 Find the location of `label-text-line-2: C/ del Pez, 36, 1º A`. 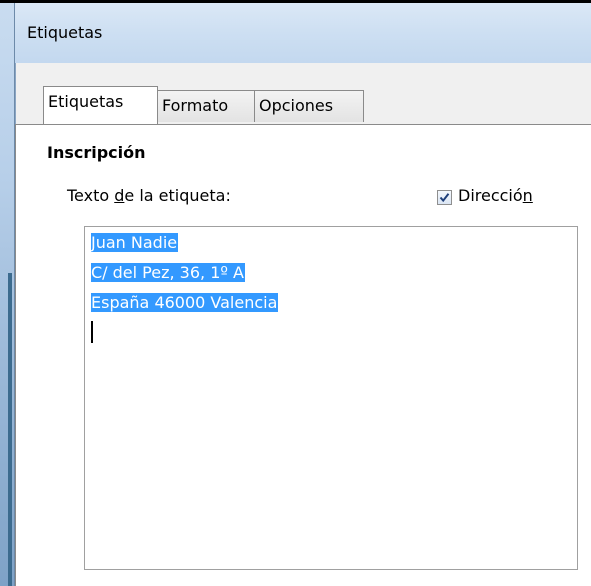

label-text-line-2: C/ del Pez, 36, 1º A is located at coordinates (168, 272).